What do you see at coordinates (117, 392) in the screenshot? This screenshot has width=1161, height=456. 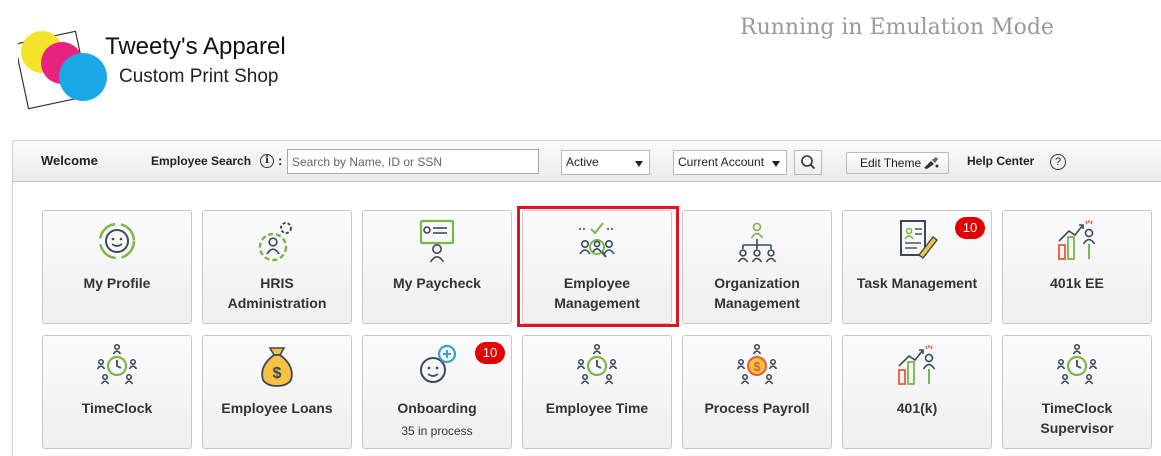 I see `tile-timeclock: TimeClock` at bounding box center [117, 392].